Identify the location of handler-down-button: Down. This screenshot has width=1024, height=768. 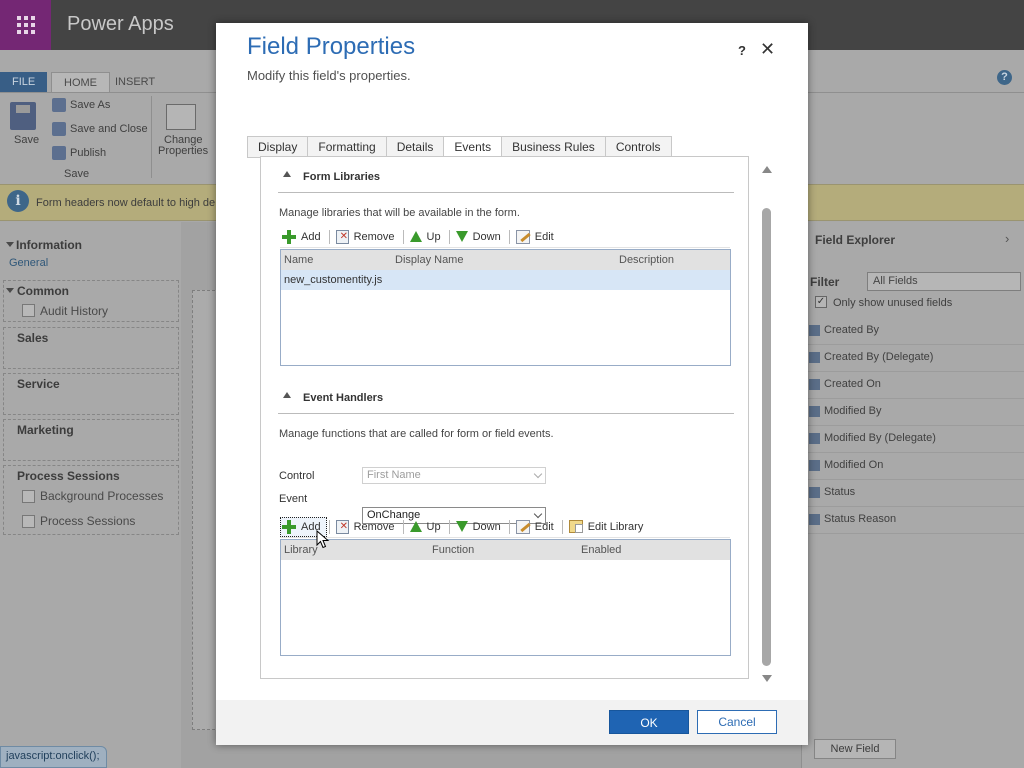
(480, 527).